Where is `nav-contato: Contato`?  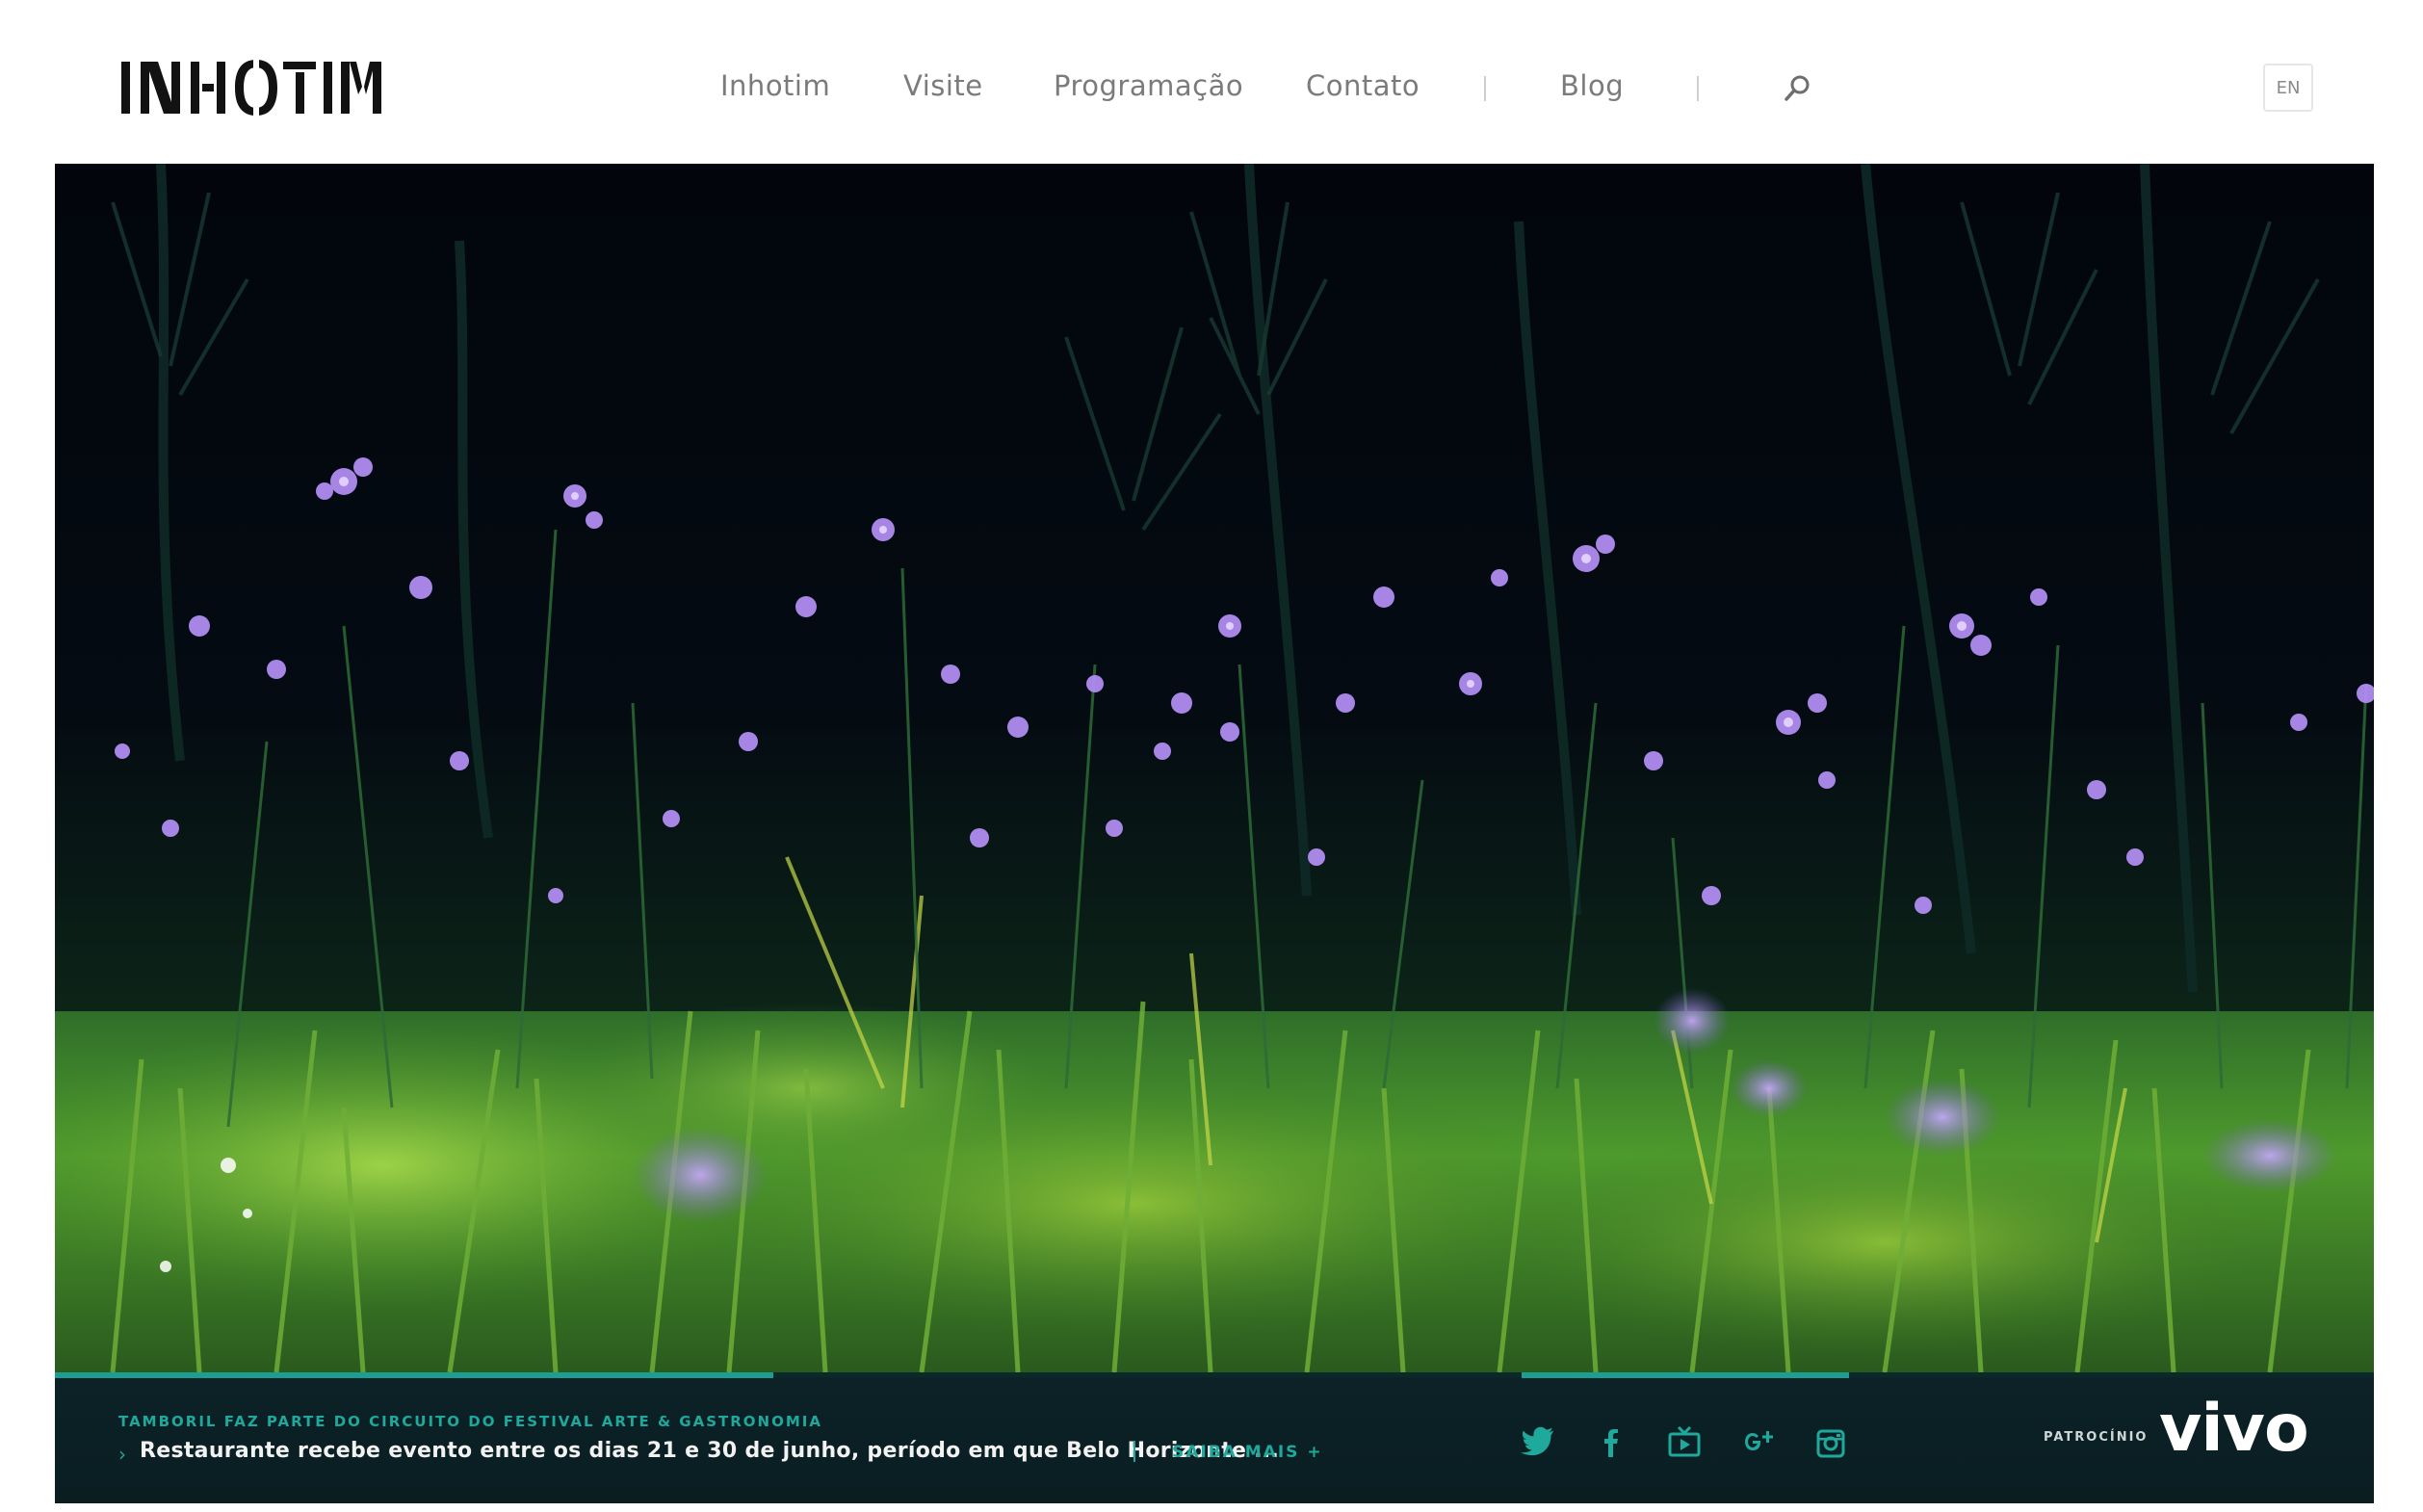 nav-contato: Contato is located at coordinates (1363, 86).